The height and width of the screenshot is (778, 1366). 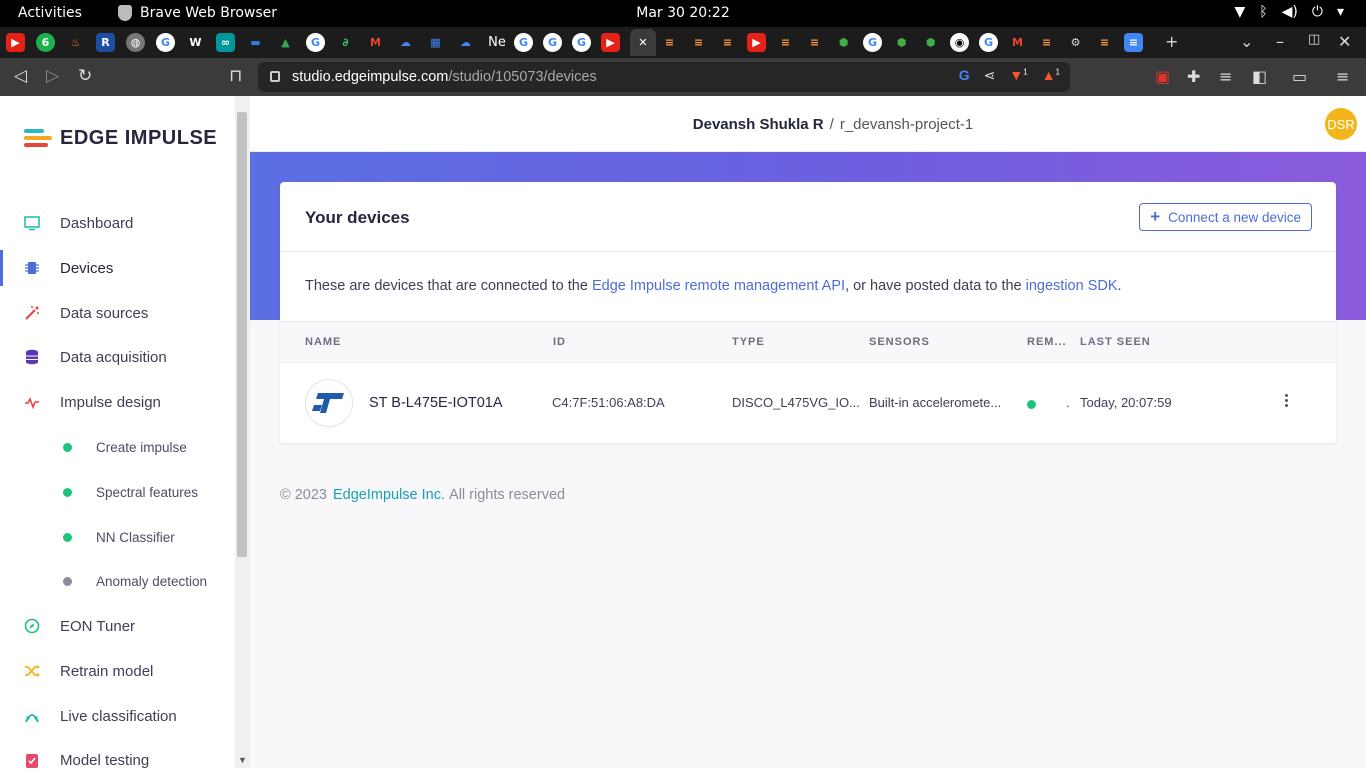 I want to click on brave-shields-icon: ▼1, so click(x=1018, y=75).